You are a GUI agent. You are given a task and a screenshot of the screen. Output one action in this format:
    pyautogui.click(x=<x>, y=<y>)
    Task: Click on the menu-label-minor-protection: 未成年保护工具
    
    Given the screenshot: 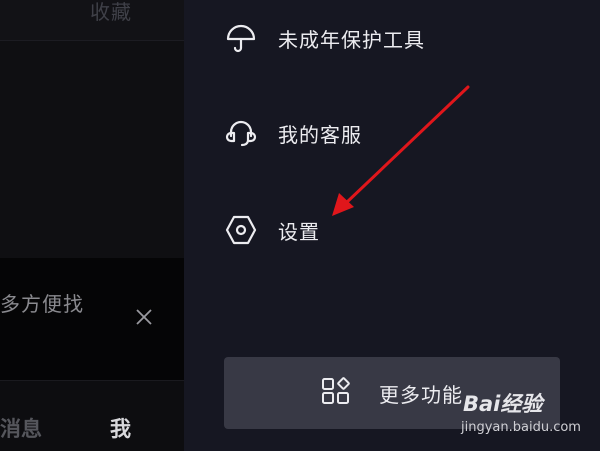 What is the action you would take?
    pyautogui.click(x=351, y=39)
    